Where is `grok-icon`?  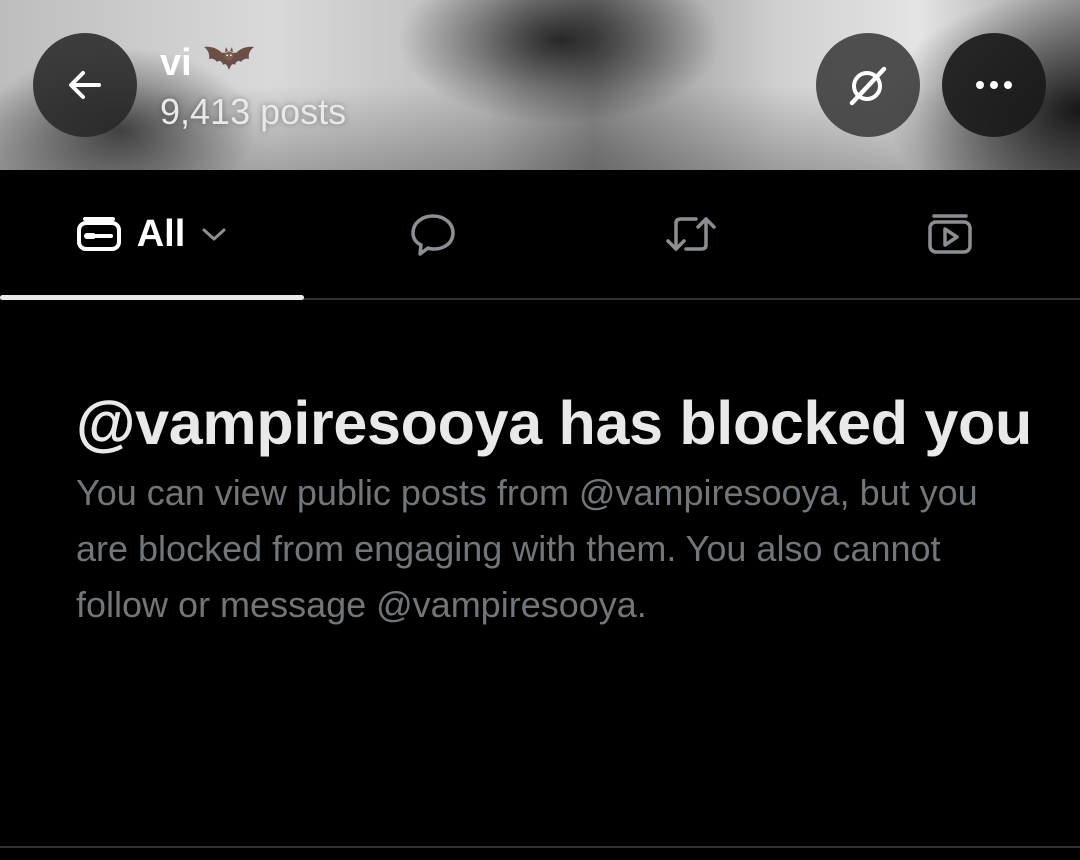
grok-icon is located at coordinates (868, 86).